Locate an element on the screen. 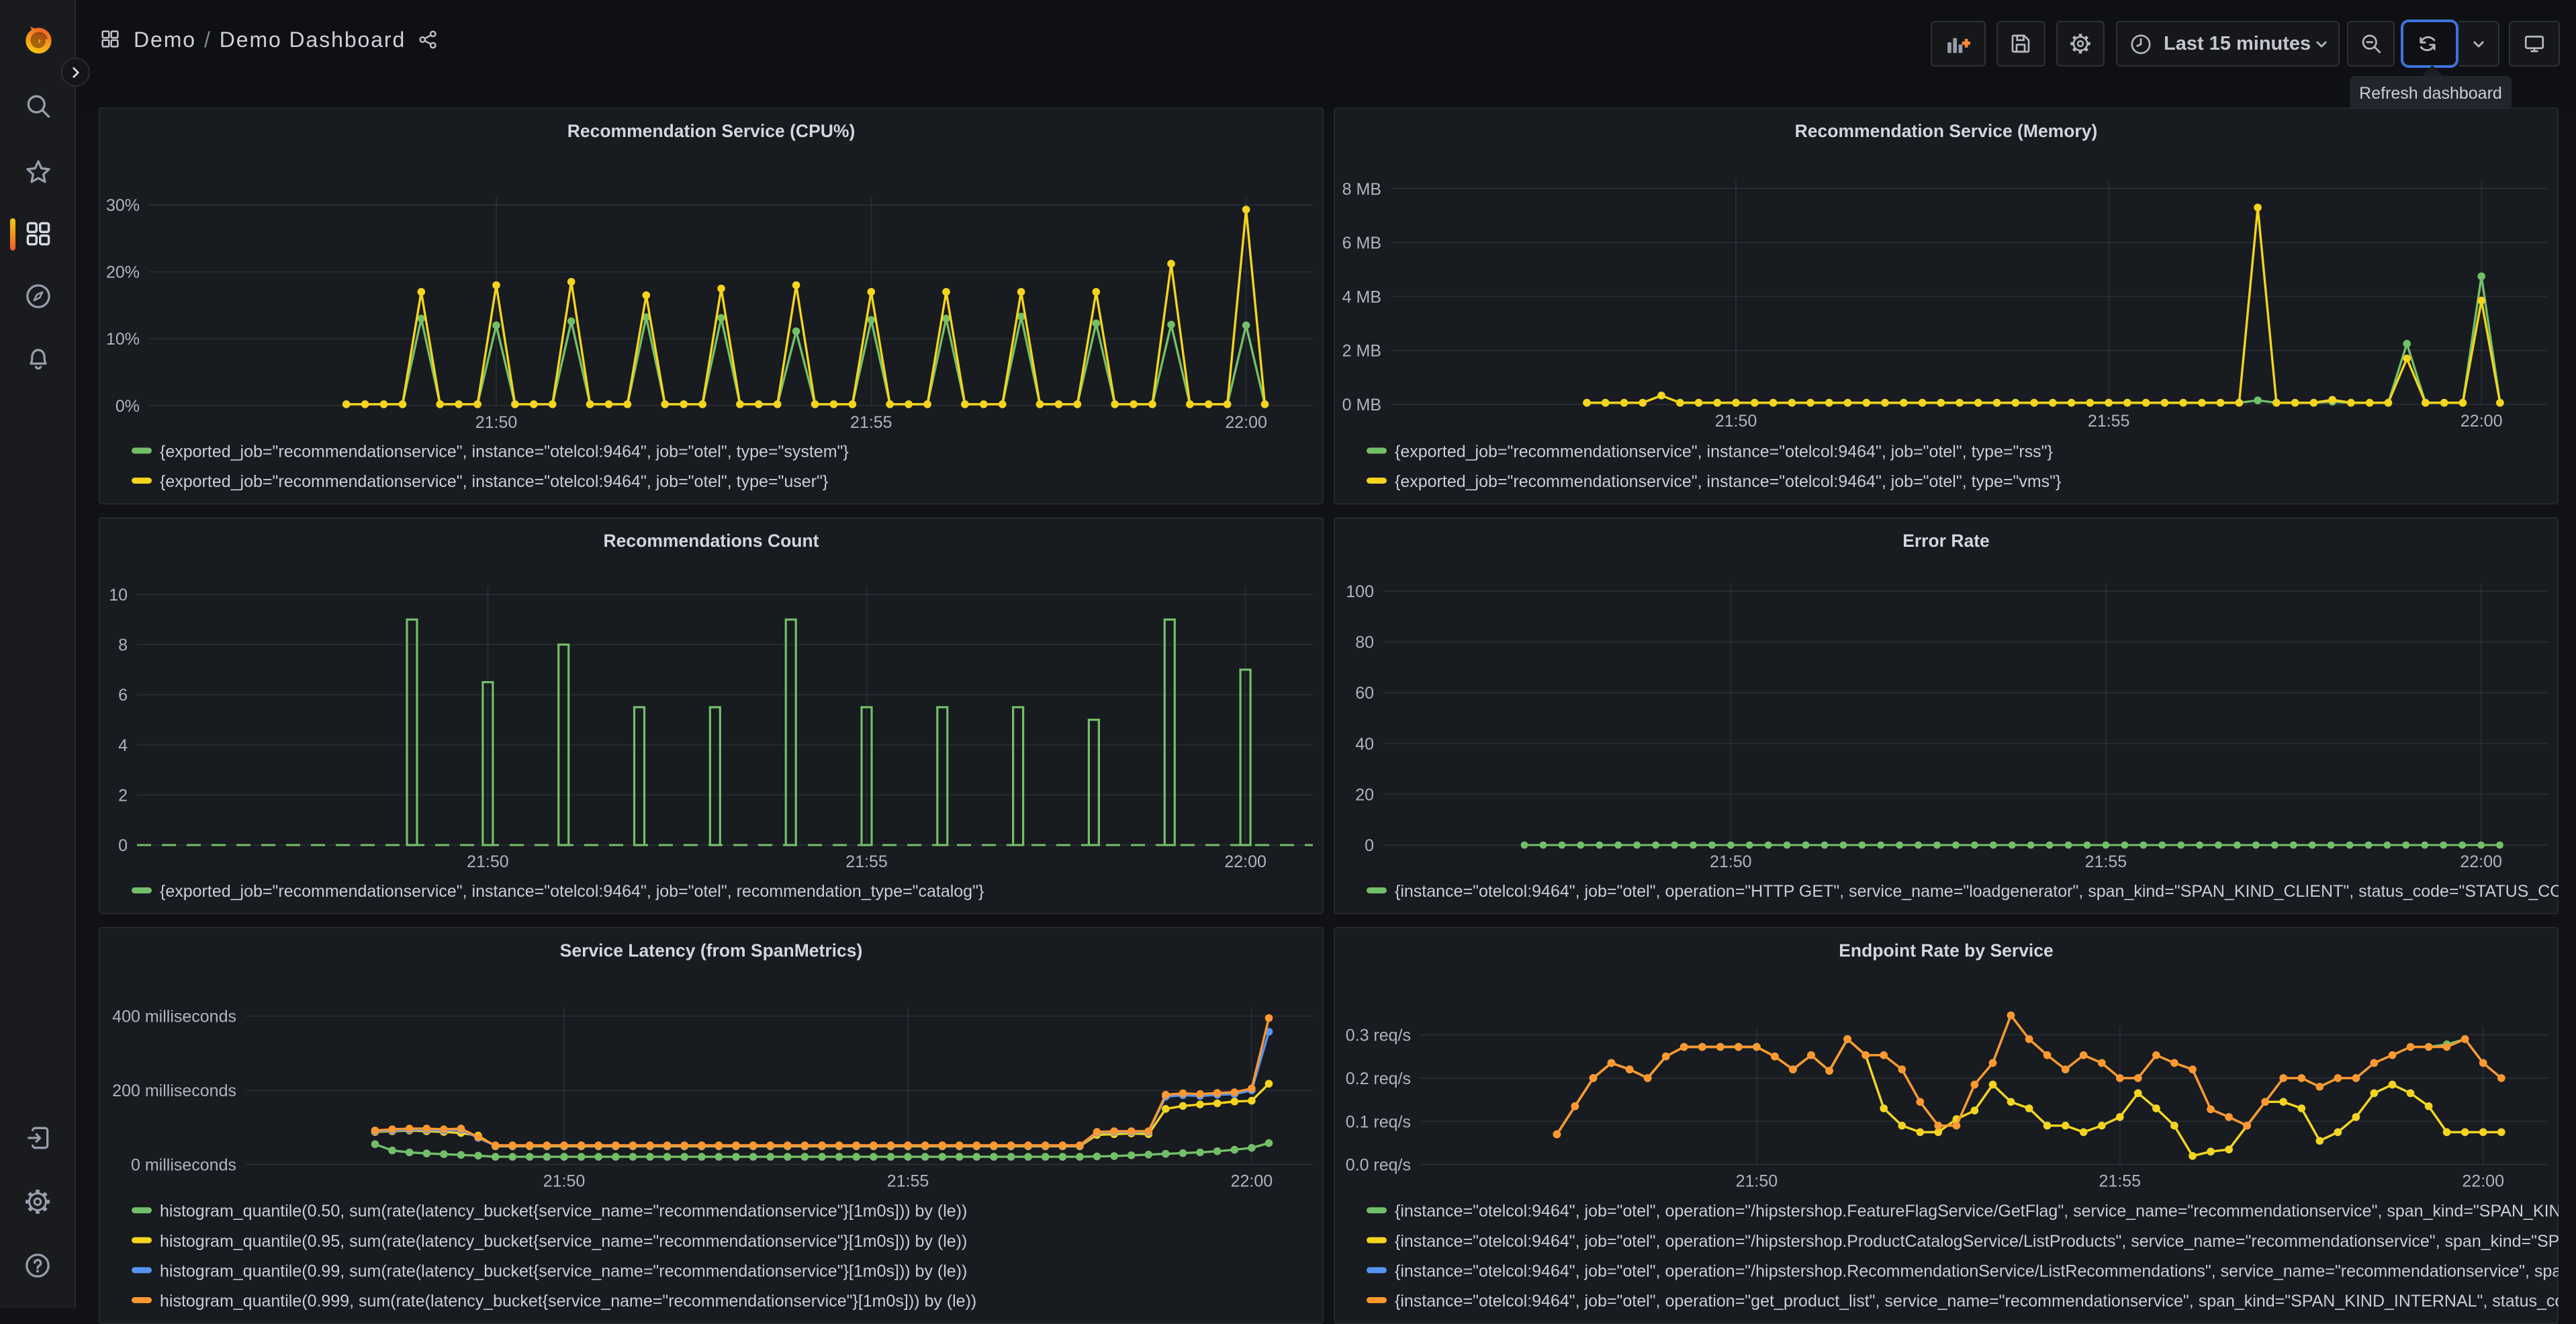 This screenshot has width=2576, height=1324. svg-text: 2 is located at coordinates (123, 795).